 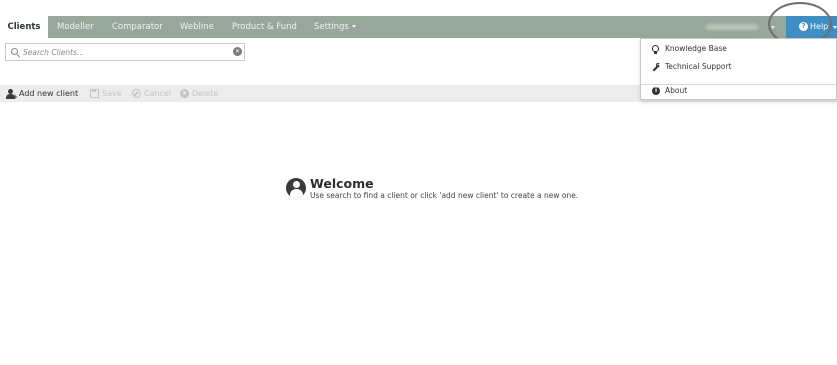 What do you see at coordinates (655, 49) in the screenshot?
I see `lightbulb-icon` at bounding box center [655, 49].